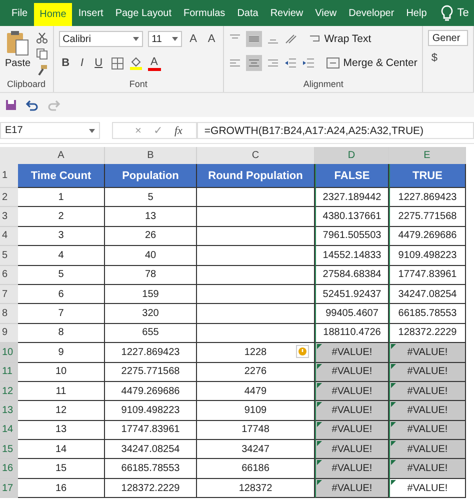  What do you see at coordinates (255, 391) in the screenshot?
I see `cell-text: 4479` at bounding box center [255, 391].